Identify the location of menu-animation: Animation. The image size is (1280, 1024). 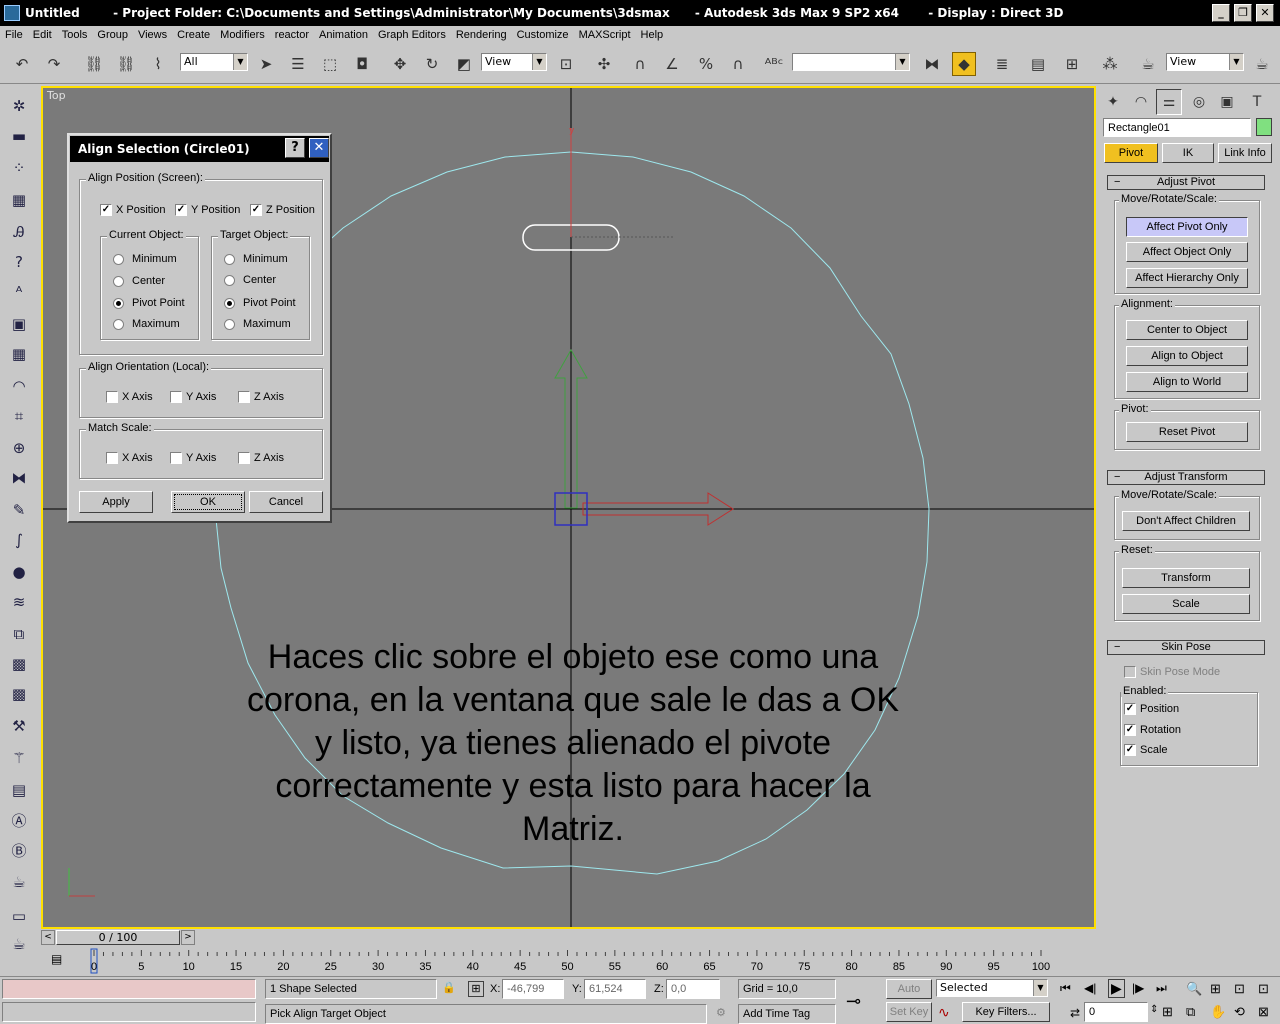
(343, 35).